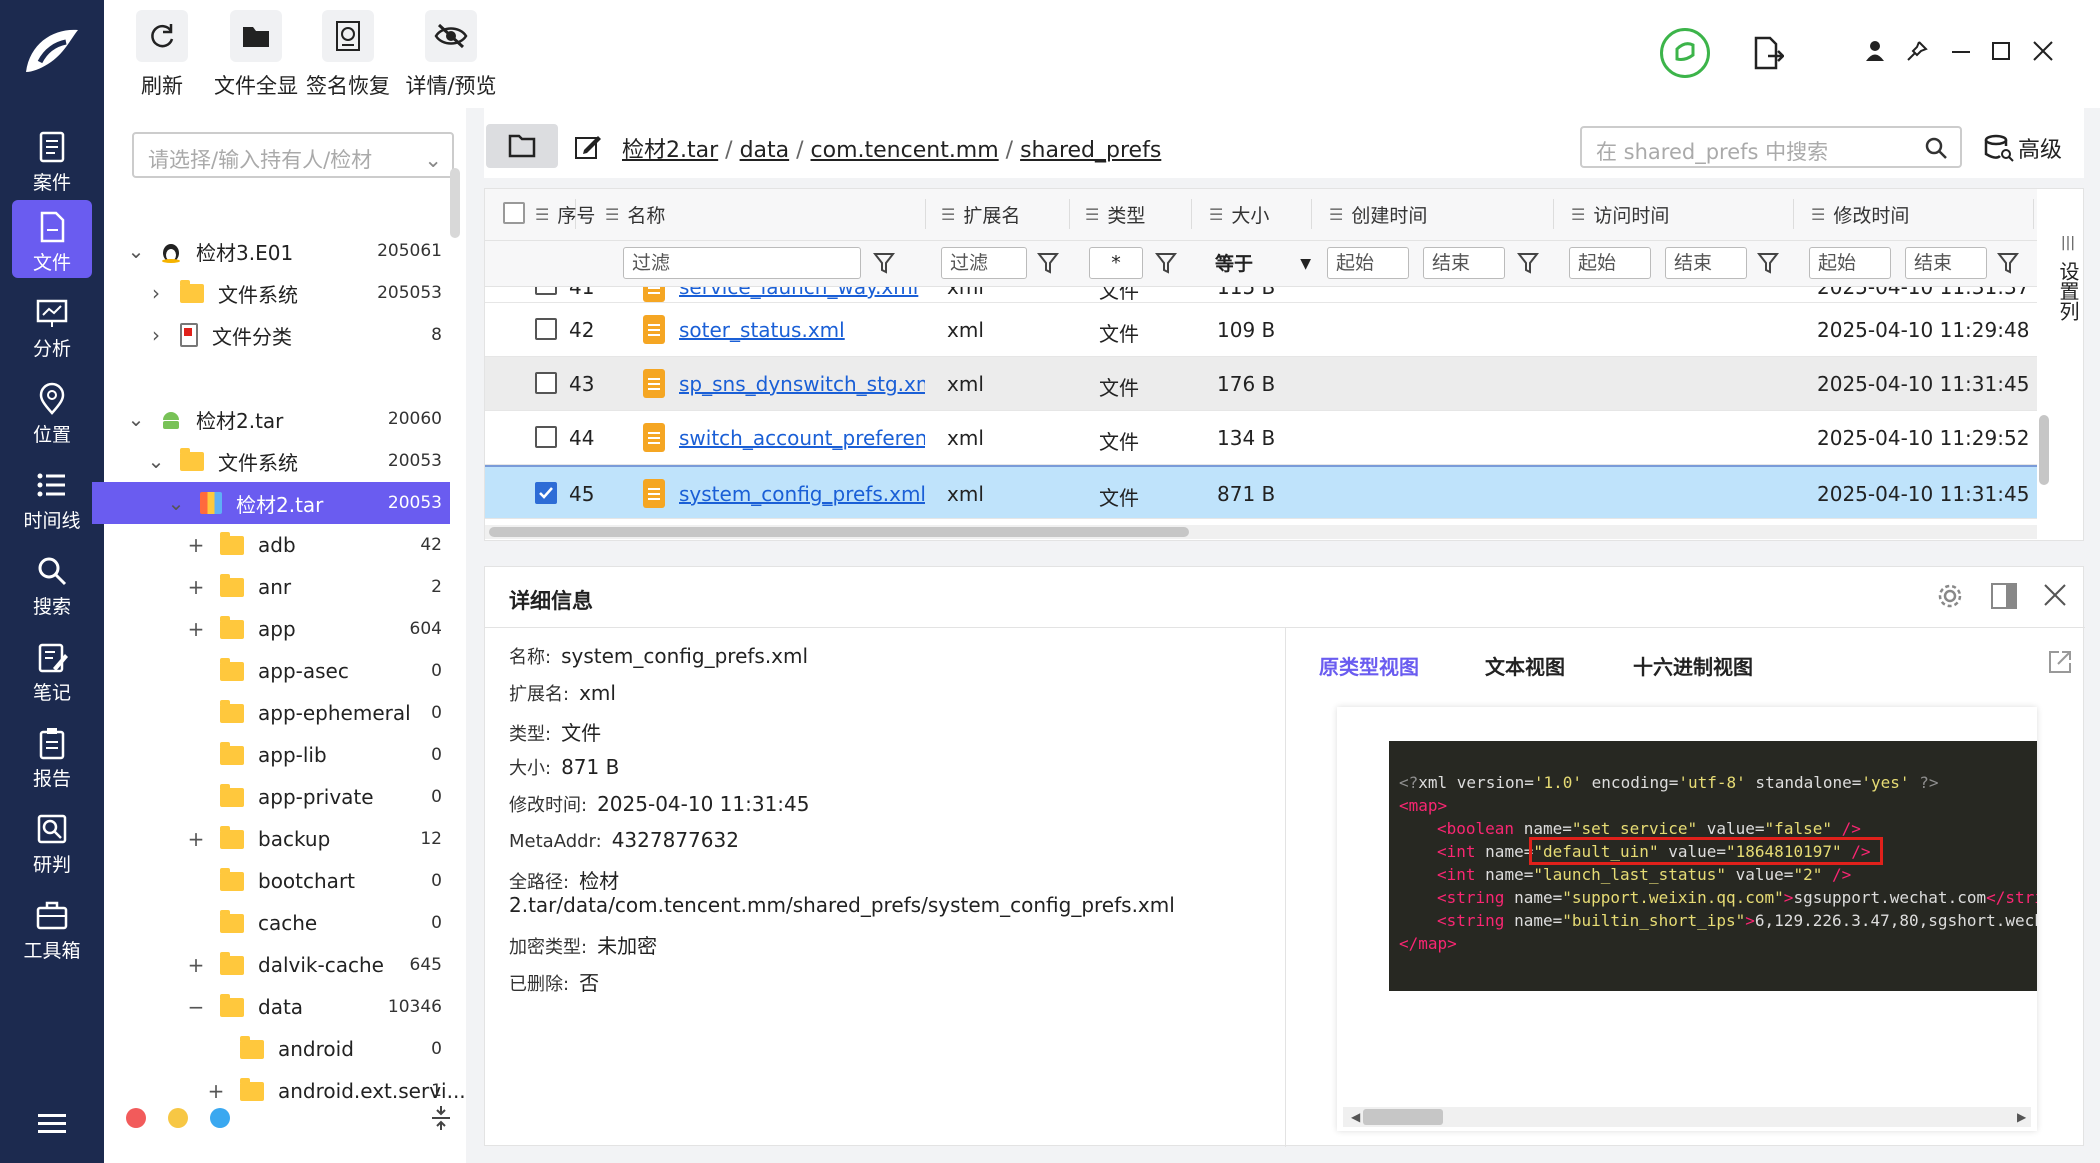 This screenshot has width=2100, height=1163. What do you see at coordinates (1116, 263) in the screenshot?
I see `column-filter-input: *` at bounding box center [1116, 263].